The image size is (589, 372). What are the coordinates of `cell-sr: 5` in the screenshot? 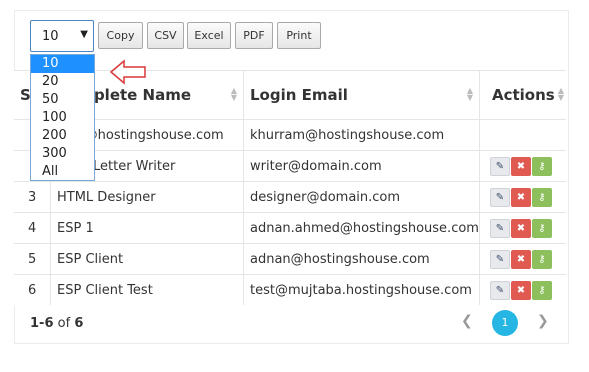 It's located at (32, 259).